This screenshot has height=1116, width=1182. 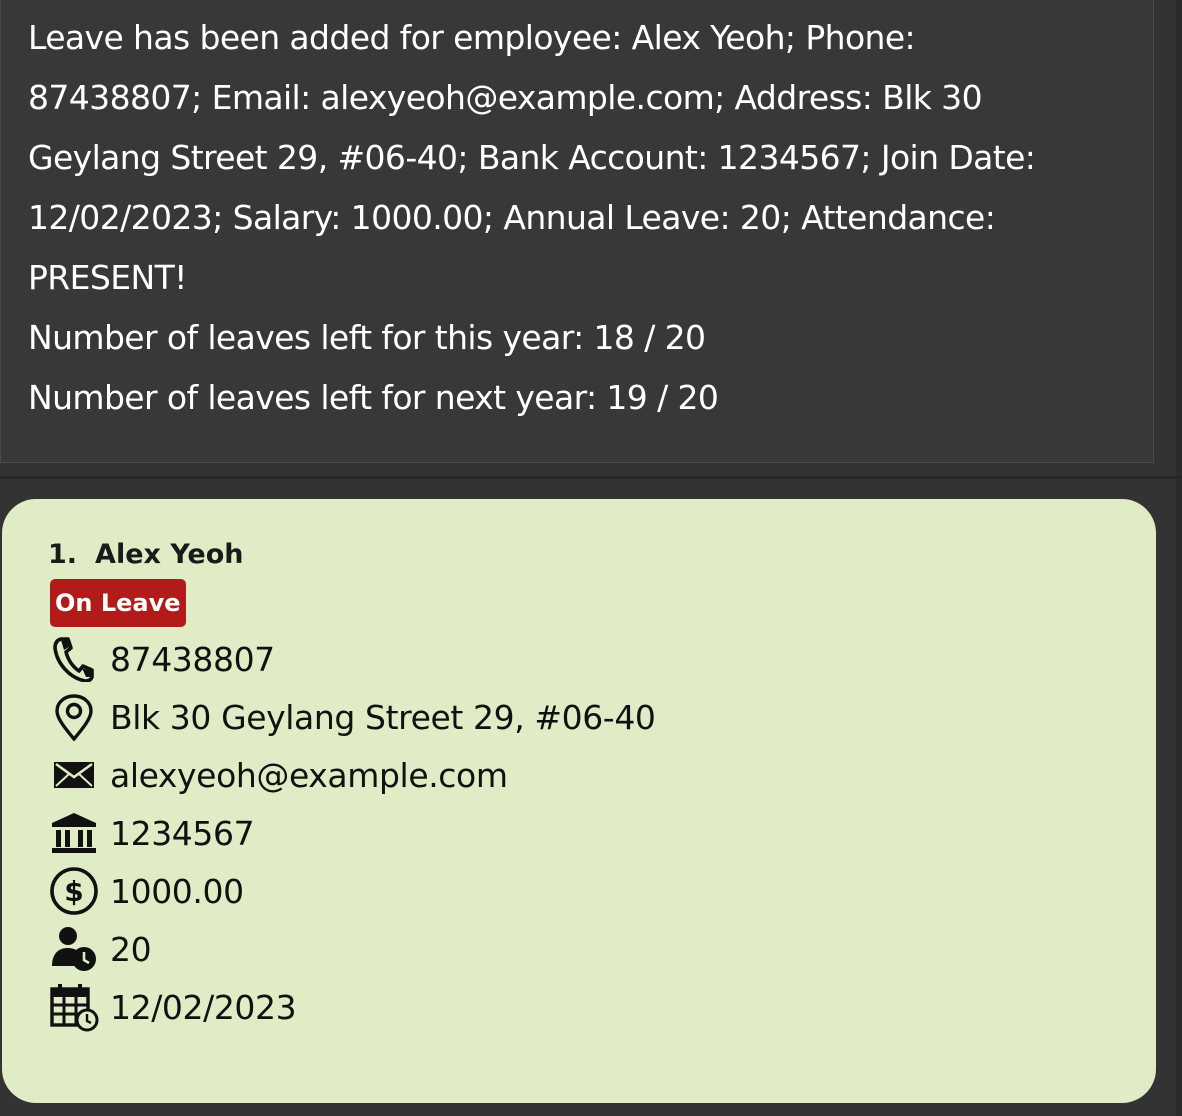 What do you see at coordinates (203, 1007) in the screenshot?
I see `join-date-value: 12/02/2023` at bounding box center [203, 1007].